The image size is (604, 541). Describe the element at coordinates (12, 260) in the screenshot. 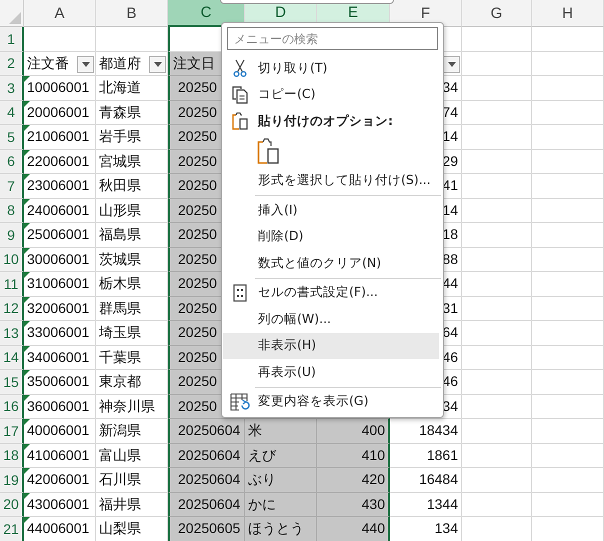

I see `row-header: 10` at that location.